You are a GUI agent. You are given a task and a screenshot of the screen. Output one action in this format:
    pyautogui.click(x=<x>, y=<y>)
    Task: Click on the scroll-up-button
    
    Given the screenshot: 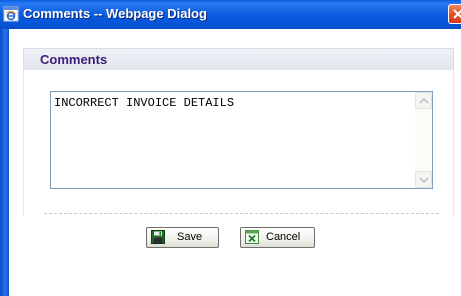 What is the action you would take?
    pyautogui.click(x=423, y=100)
    